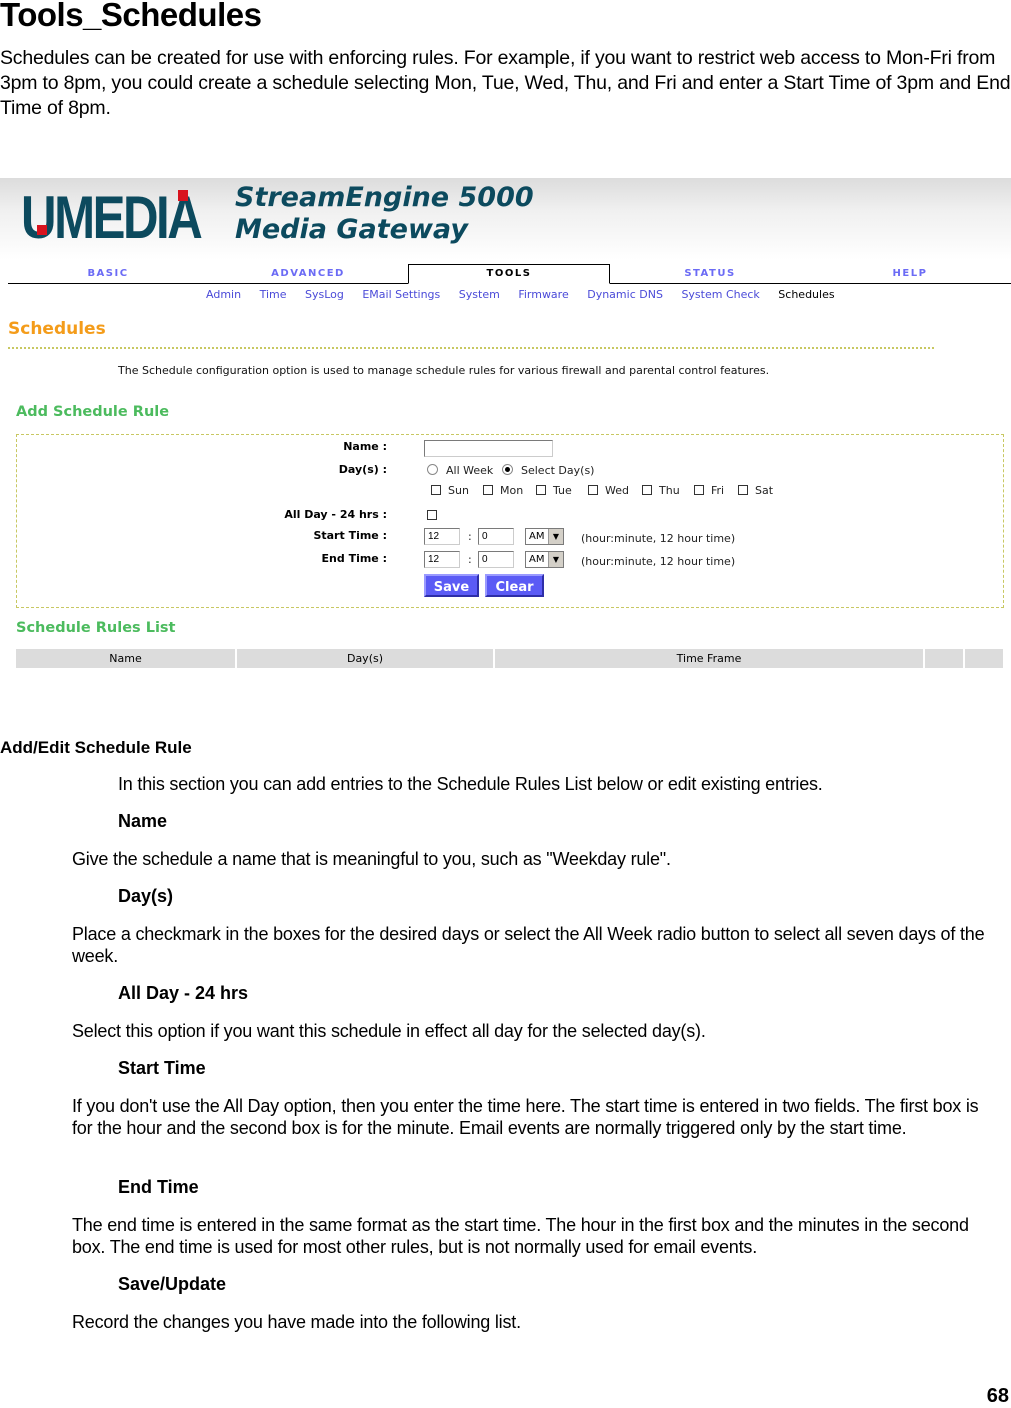 The image size is (1011, 1408). Describe the element at coordinates (512, 490) in the screenshot. I see `mon-label: Mon` at that location.